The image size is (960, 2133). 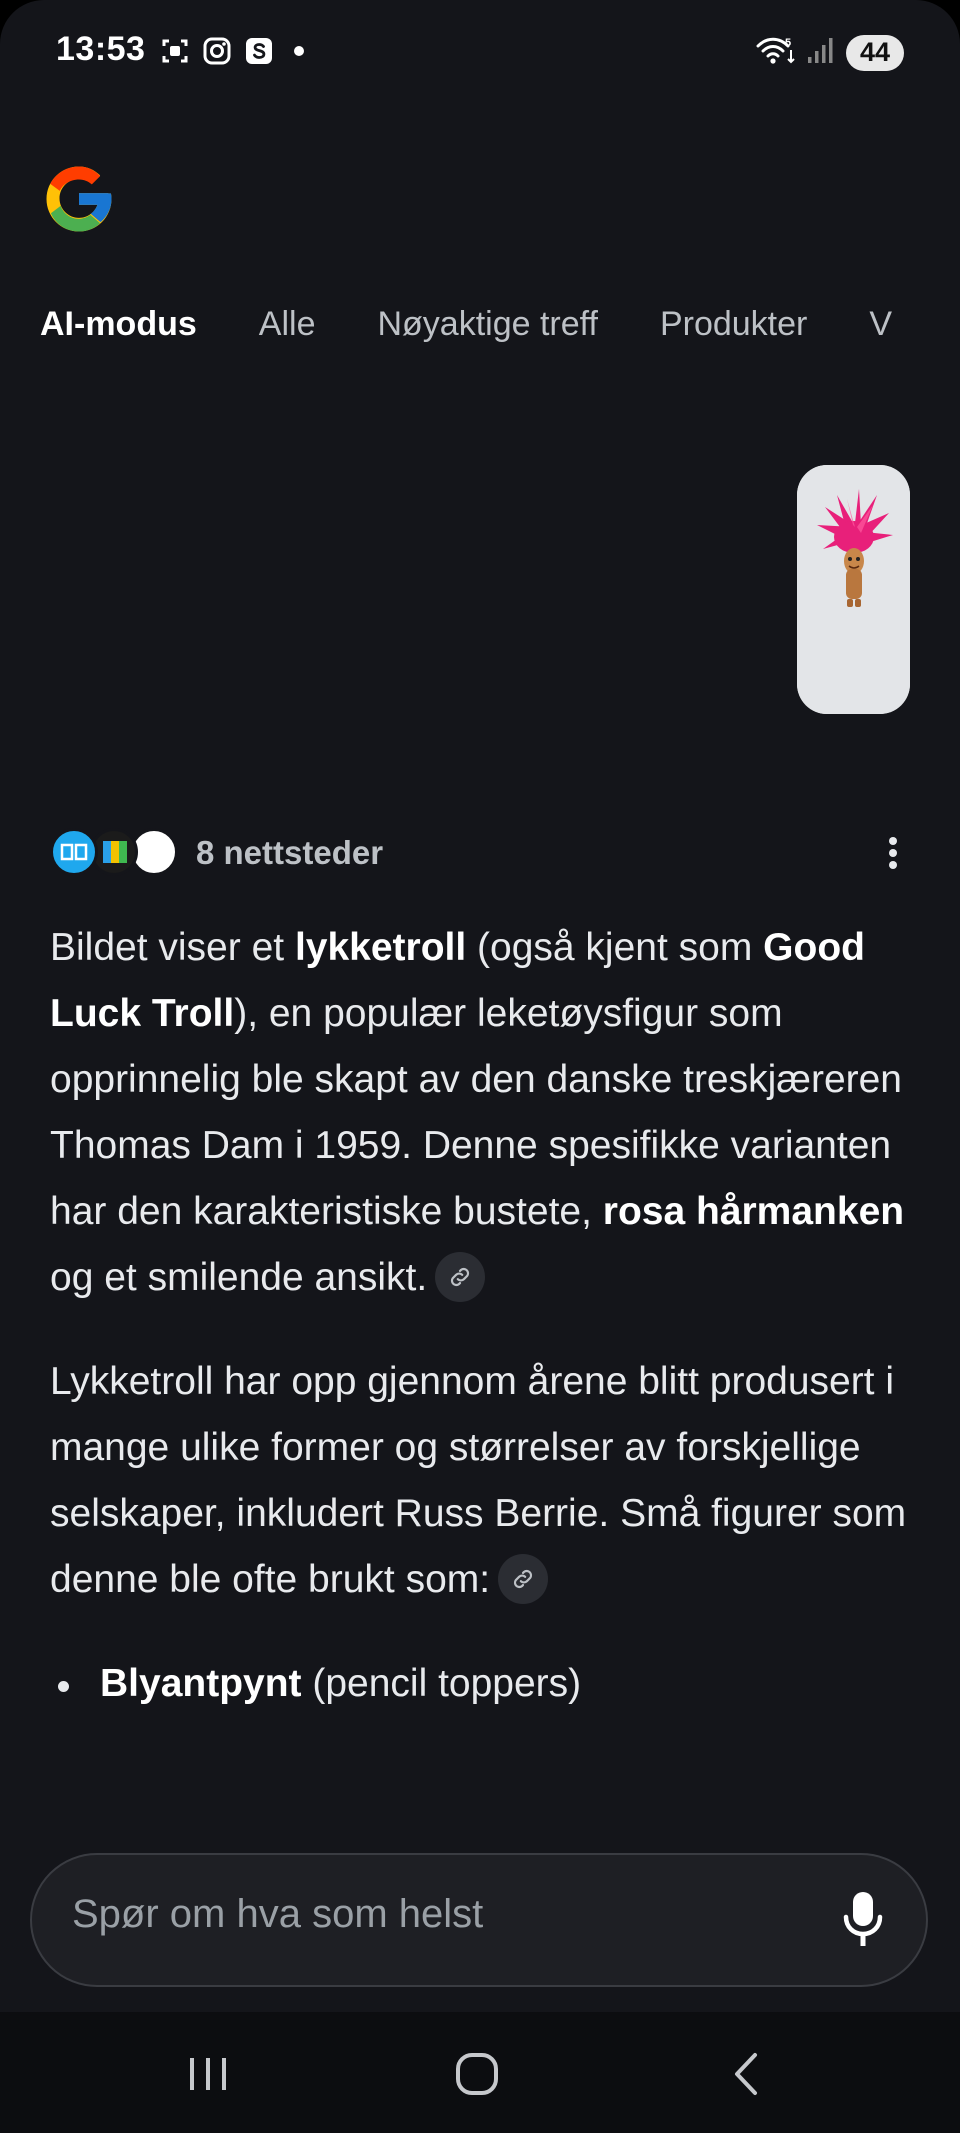 What do you see at coordinates (172, 947) in the screenshot?
I see `answer-text: Bildet viser et` at bounding box center [172, 947].